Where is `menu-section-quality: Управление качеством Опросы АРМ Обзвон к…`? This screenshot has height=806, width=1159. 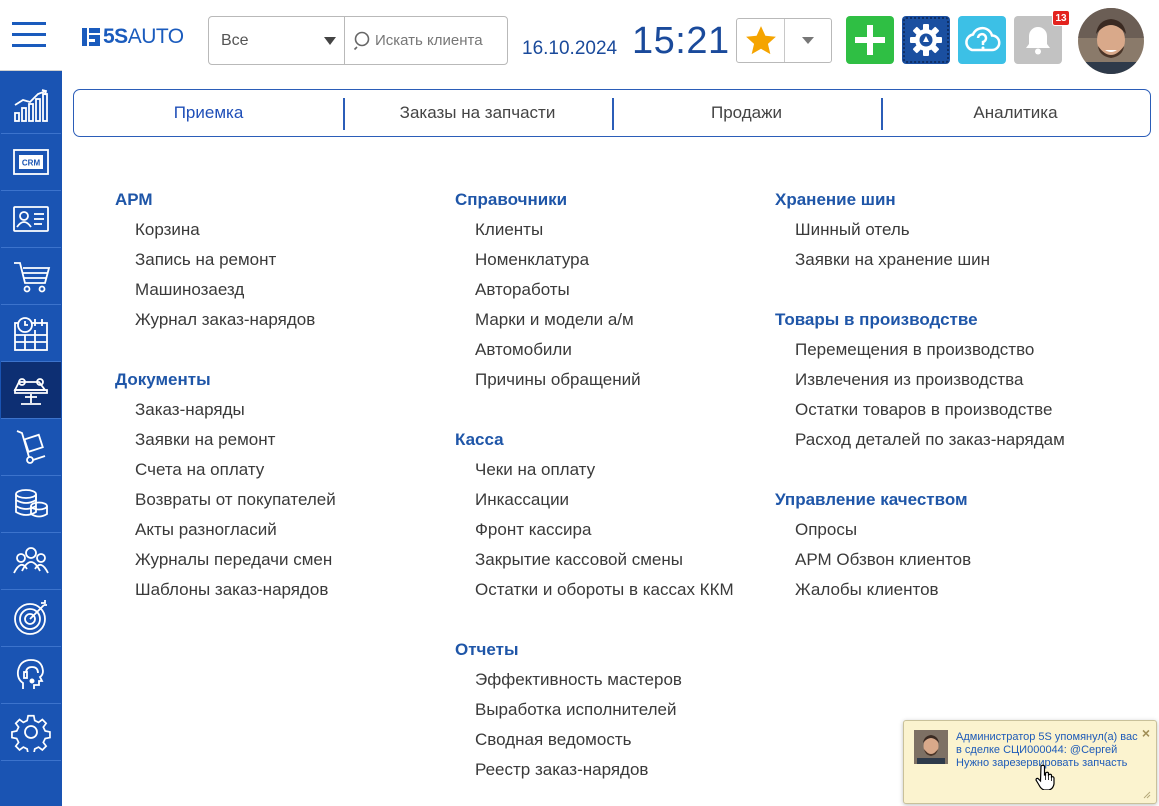
menu-section-quality: Управление качеством Опросы АРМ Обзвон к… is located at coordinates (945, 549).